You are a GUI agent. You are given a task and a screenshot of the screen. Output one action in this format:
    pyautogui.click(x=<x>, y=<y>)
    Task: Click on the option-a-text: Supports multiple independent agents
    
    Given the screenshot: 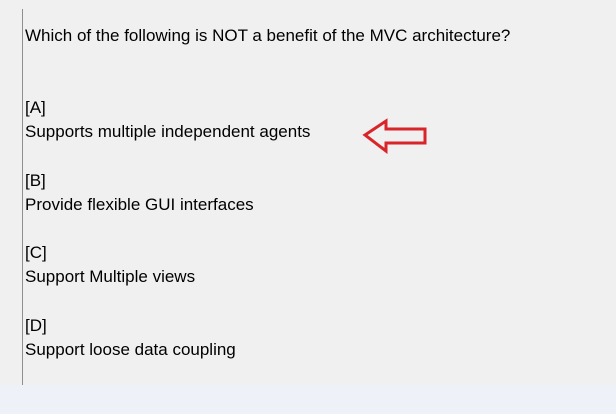 What is the action you would take?
    pyautogui.click(x=168, y=131)
    